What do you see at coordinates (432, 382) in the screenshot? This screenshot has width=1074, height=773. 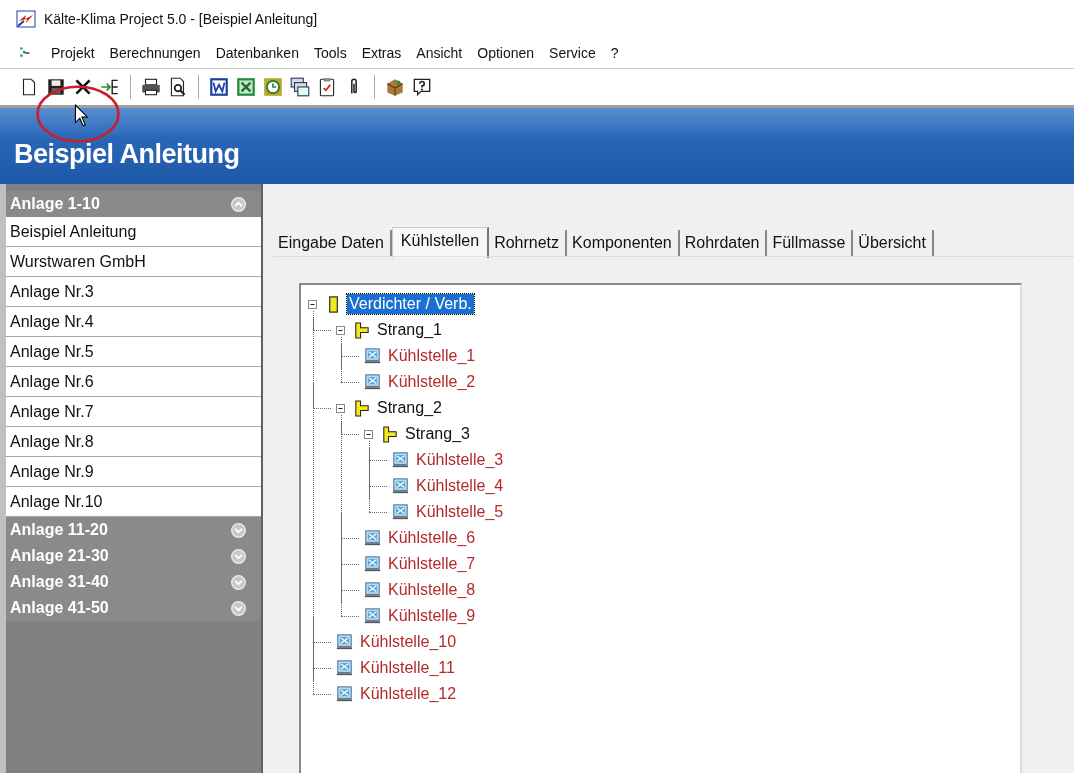 I see `tree-item: Kühlstelle_2` at bounding box center [432, 382].